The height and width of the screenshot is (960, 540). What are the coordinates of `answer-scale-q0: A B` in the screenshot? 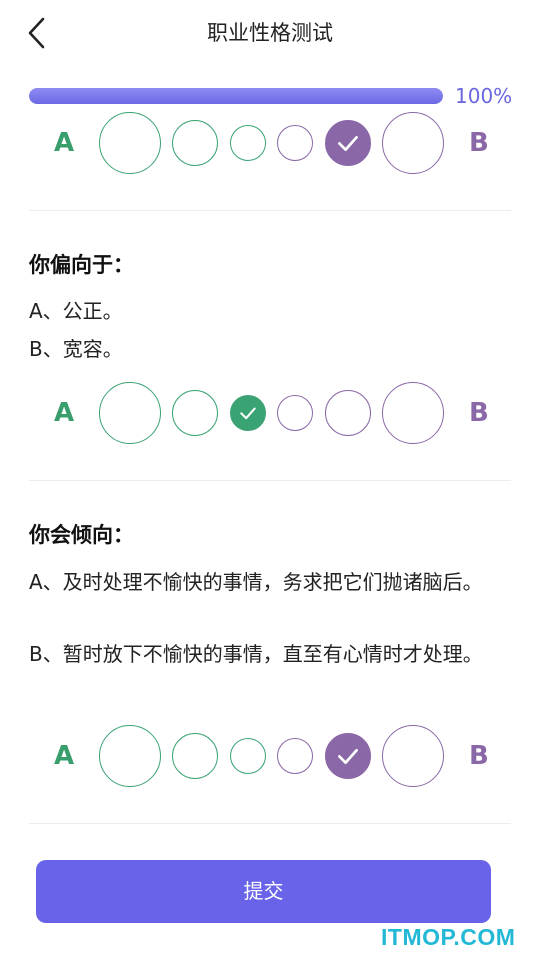 It's located at (270, 143).